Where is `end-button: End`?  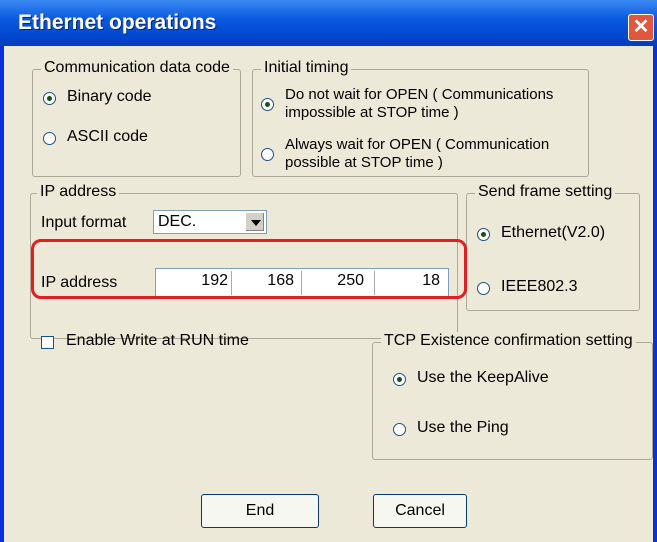
end-button: End is located at coordinates (260, 511).